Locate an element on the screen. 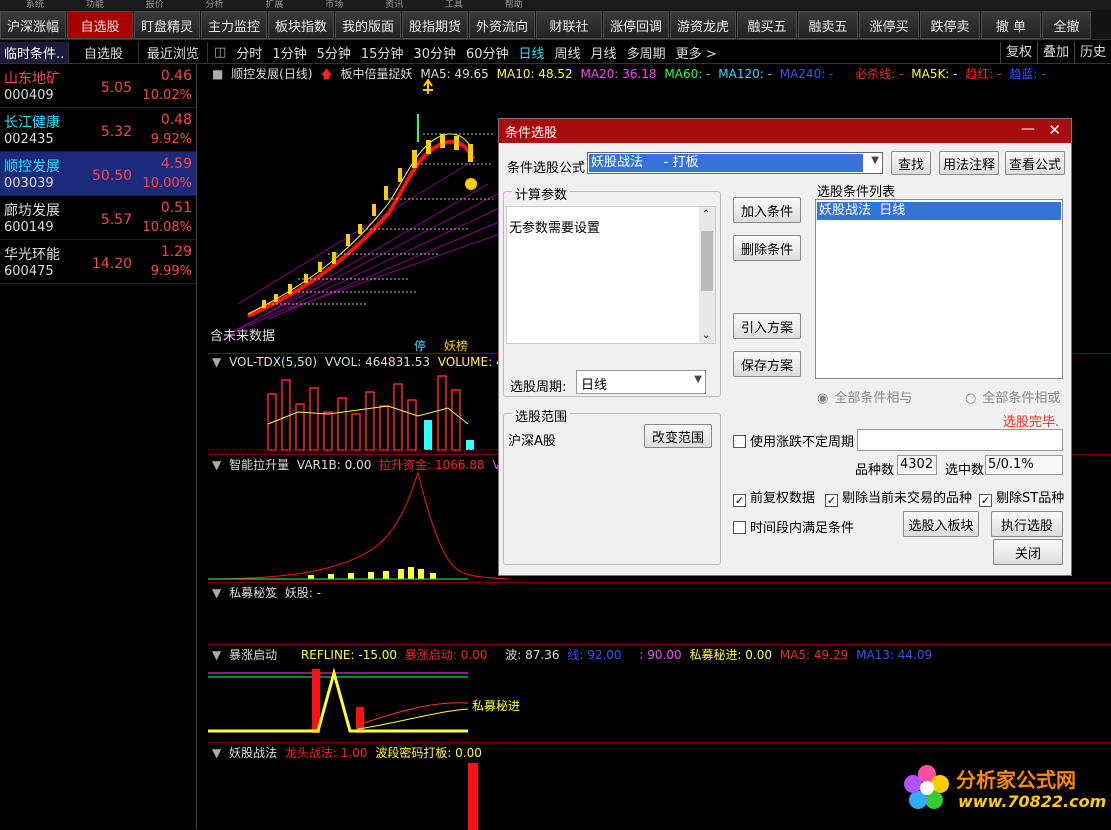 The height and width of the screenshot is (830, 1111). period-tab: 1分钟 is located at coordinates (289, 52).